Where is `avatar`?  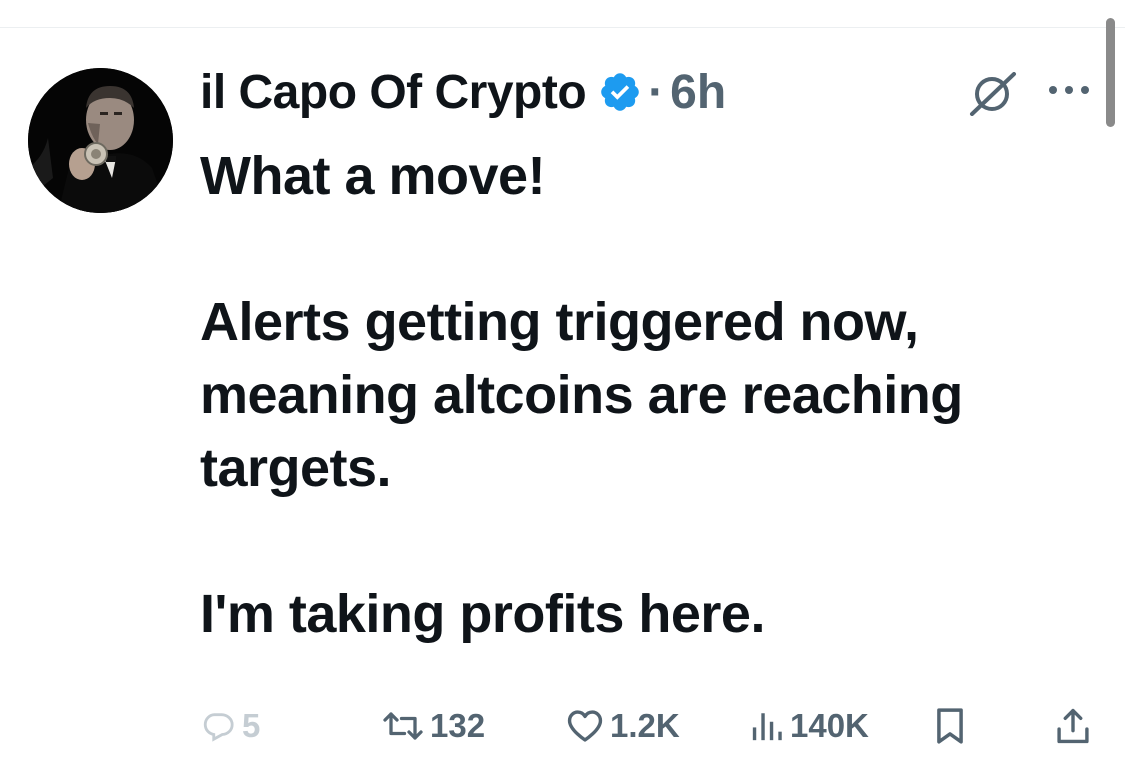
avatar is located at coordinates (100, 140).